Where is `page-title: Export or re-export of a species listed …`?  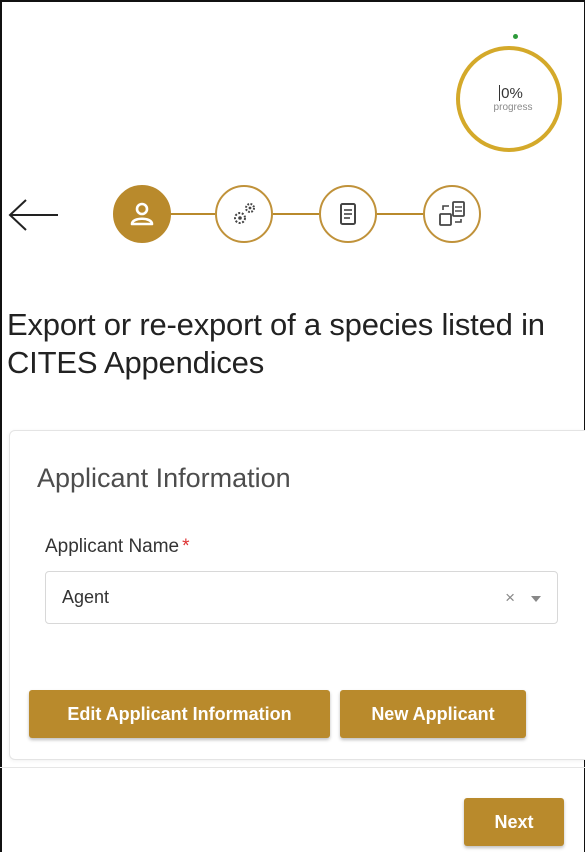 page-title: Export or re-export of a species listed … is located at coordinates (276, 343).